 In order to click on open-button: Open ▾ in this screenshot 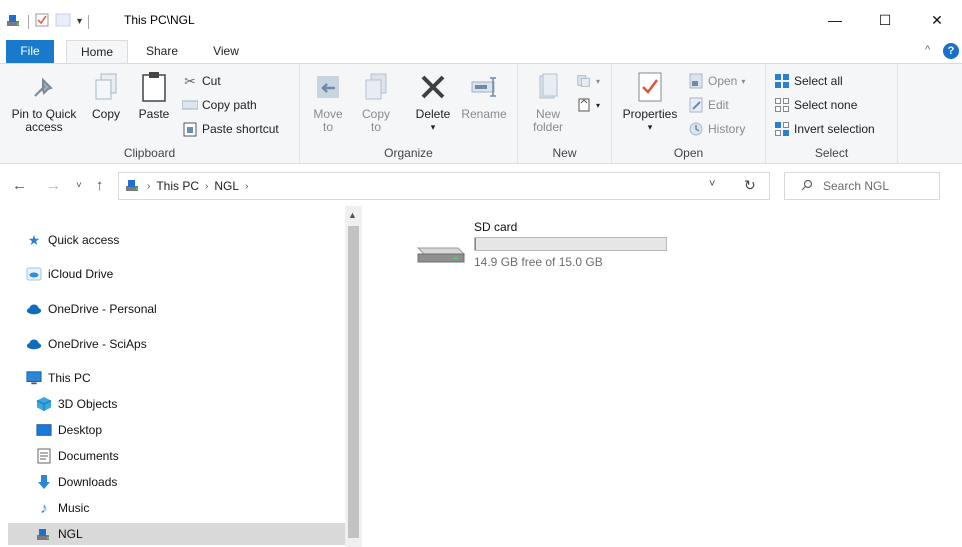, I will do `click(716, 81)`.